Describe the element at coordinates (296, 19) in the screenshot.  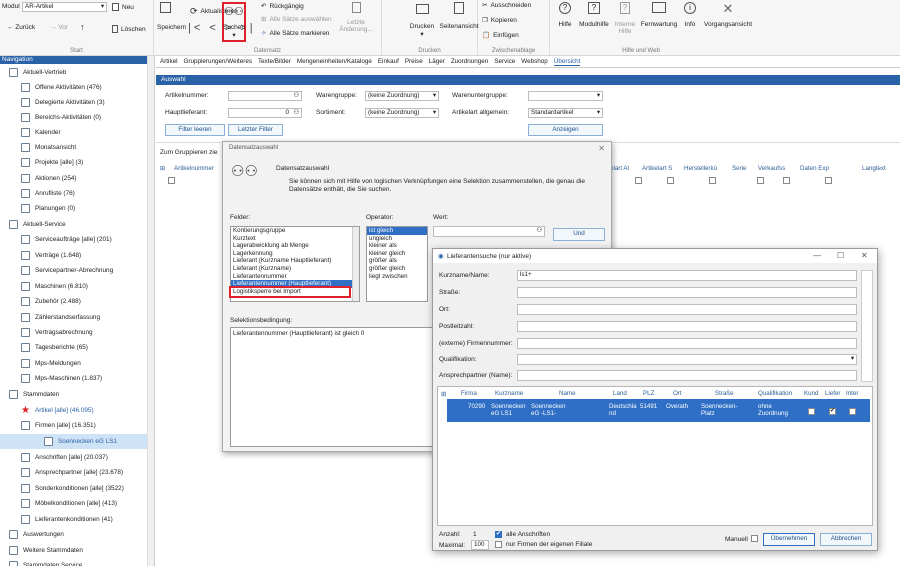
I see `alle-saetze-auswaehlen-button: ⊞ Alle Sätze auswählen` at that location.